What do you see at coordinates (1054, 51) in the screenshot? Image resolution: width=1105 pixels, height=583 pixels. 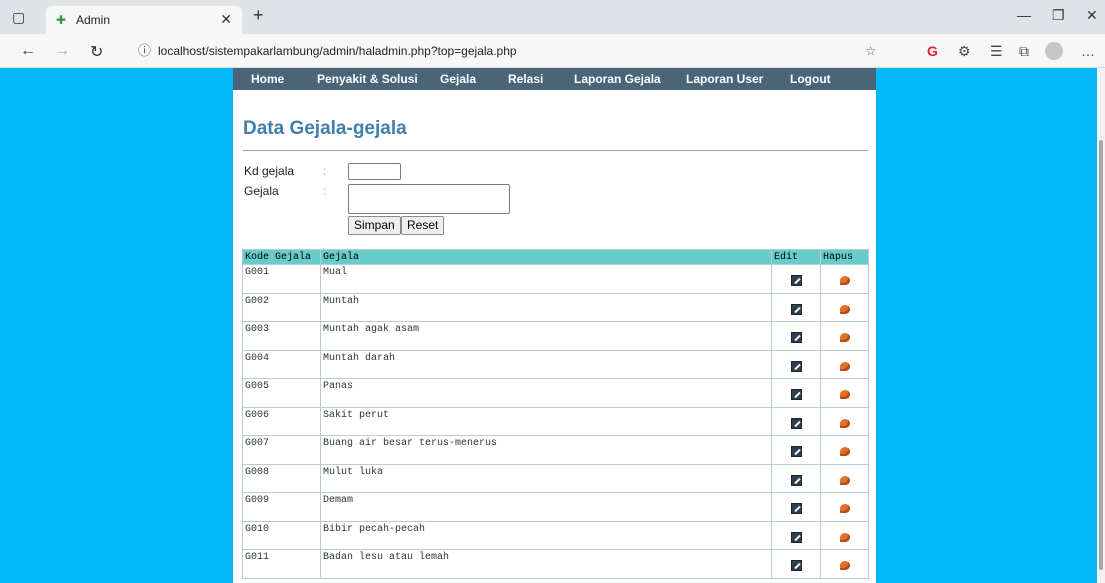 I see `profile-avatar` at bounding box center [1054, 51].